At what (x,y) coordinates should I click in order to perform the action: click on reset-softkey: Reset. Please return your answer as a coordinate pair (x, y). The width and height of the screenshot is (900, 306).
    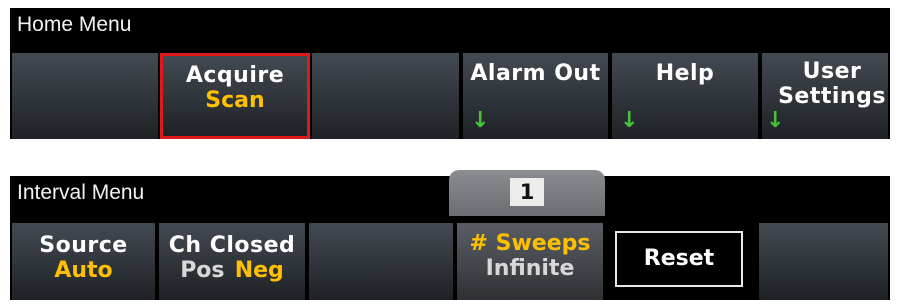
    Looking at the image, I should click on (681, 261).